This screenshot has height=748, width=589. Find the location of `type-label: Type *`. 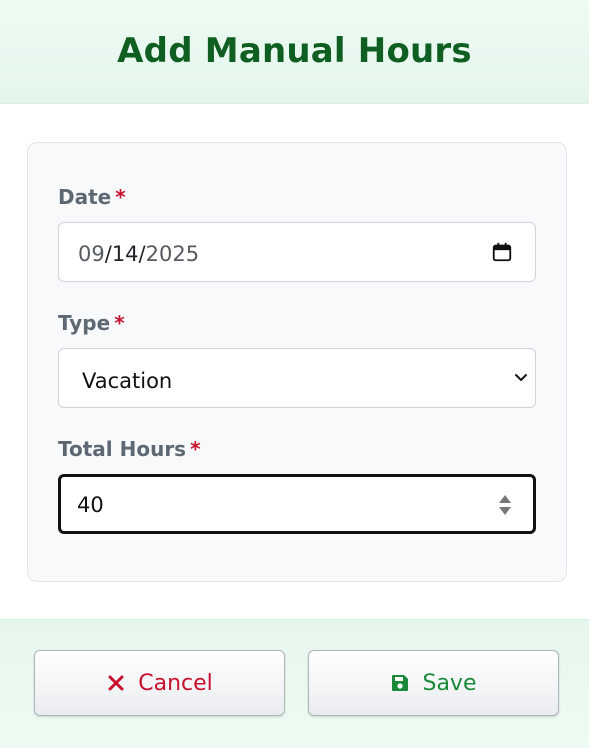

type-label: Type * is located at coordinates (91, 323).